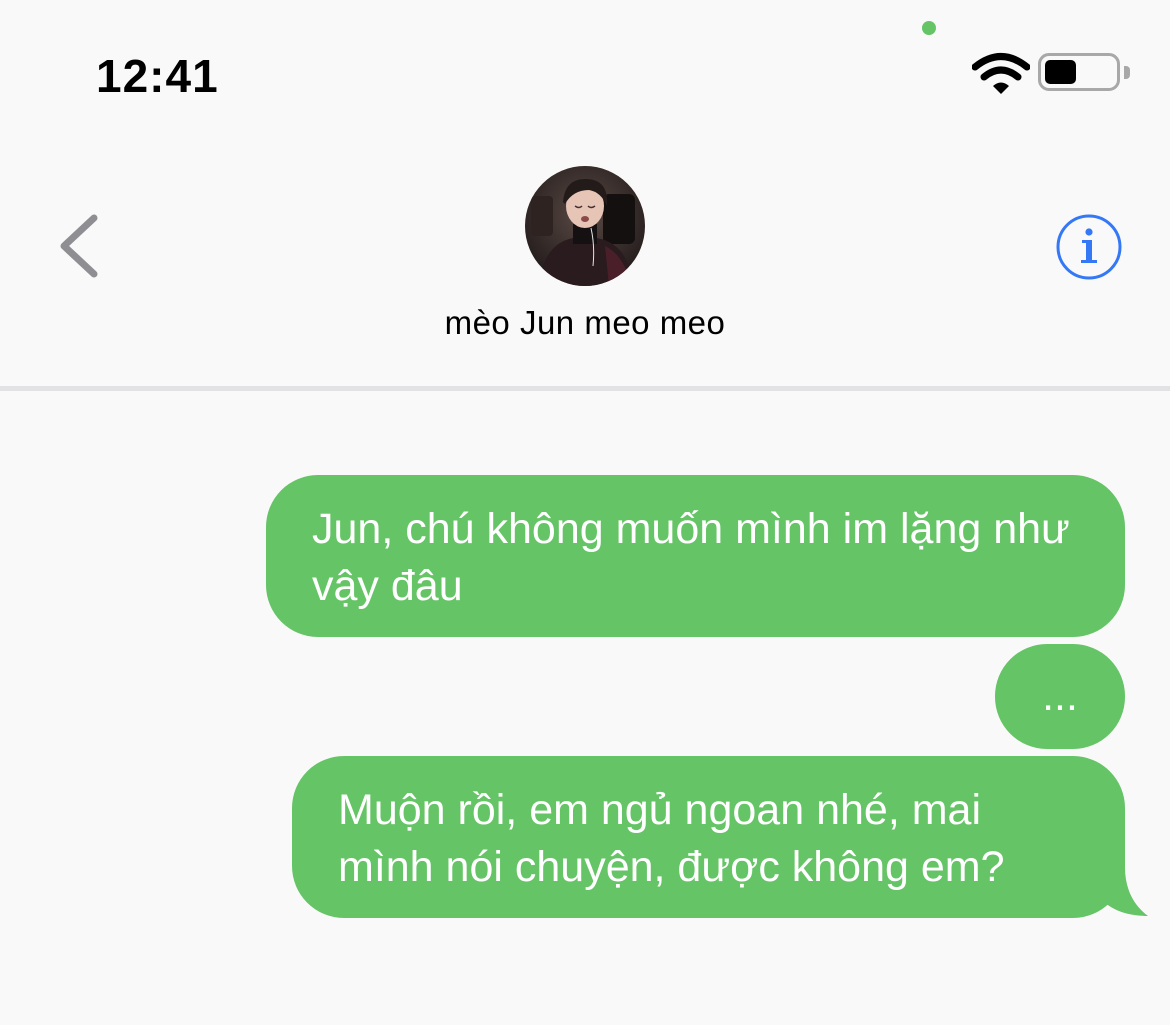  What do you see at coordinates (585, 323) in the screenshot?
I see `contact-name: mèo Jun meo meo` at bounding box center [585, 323].